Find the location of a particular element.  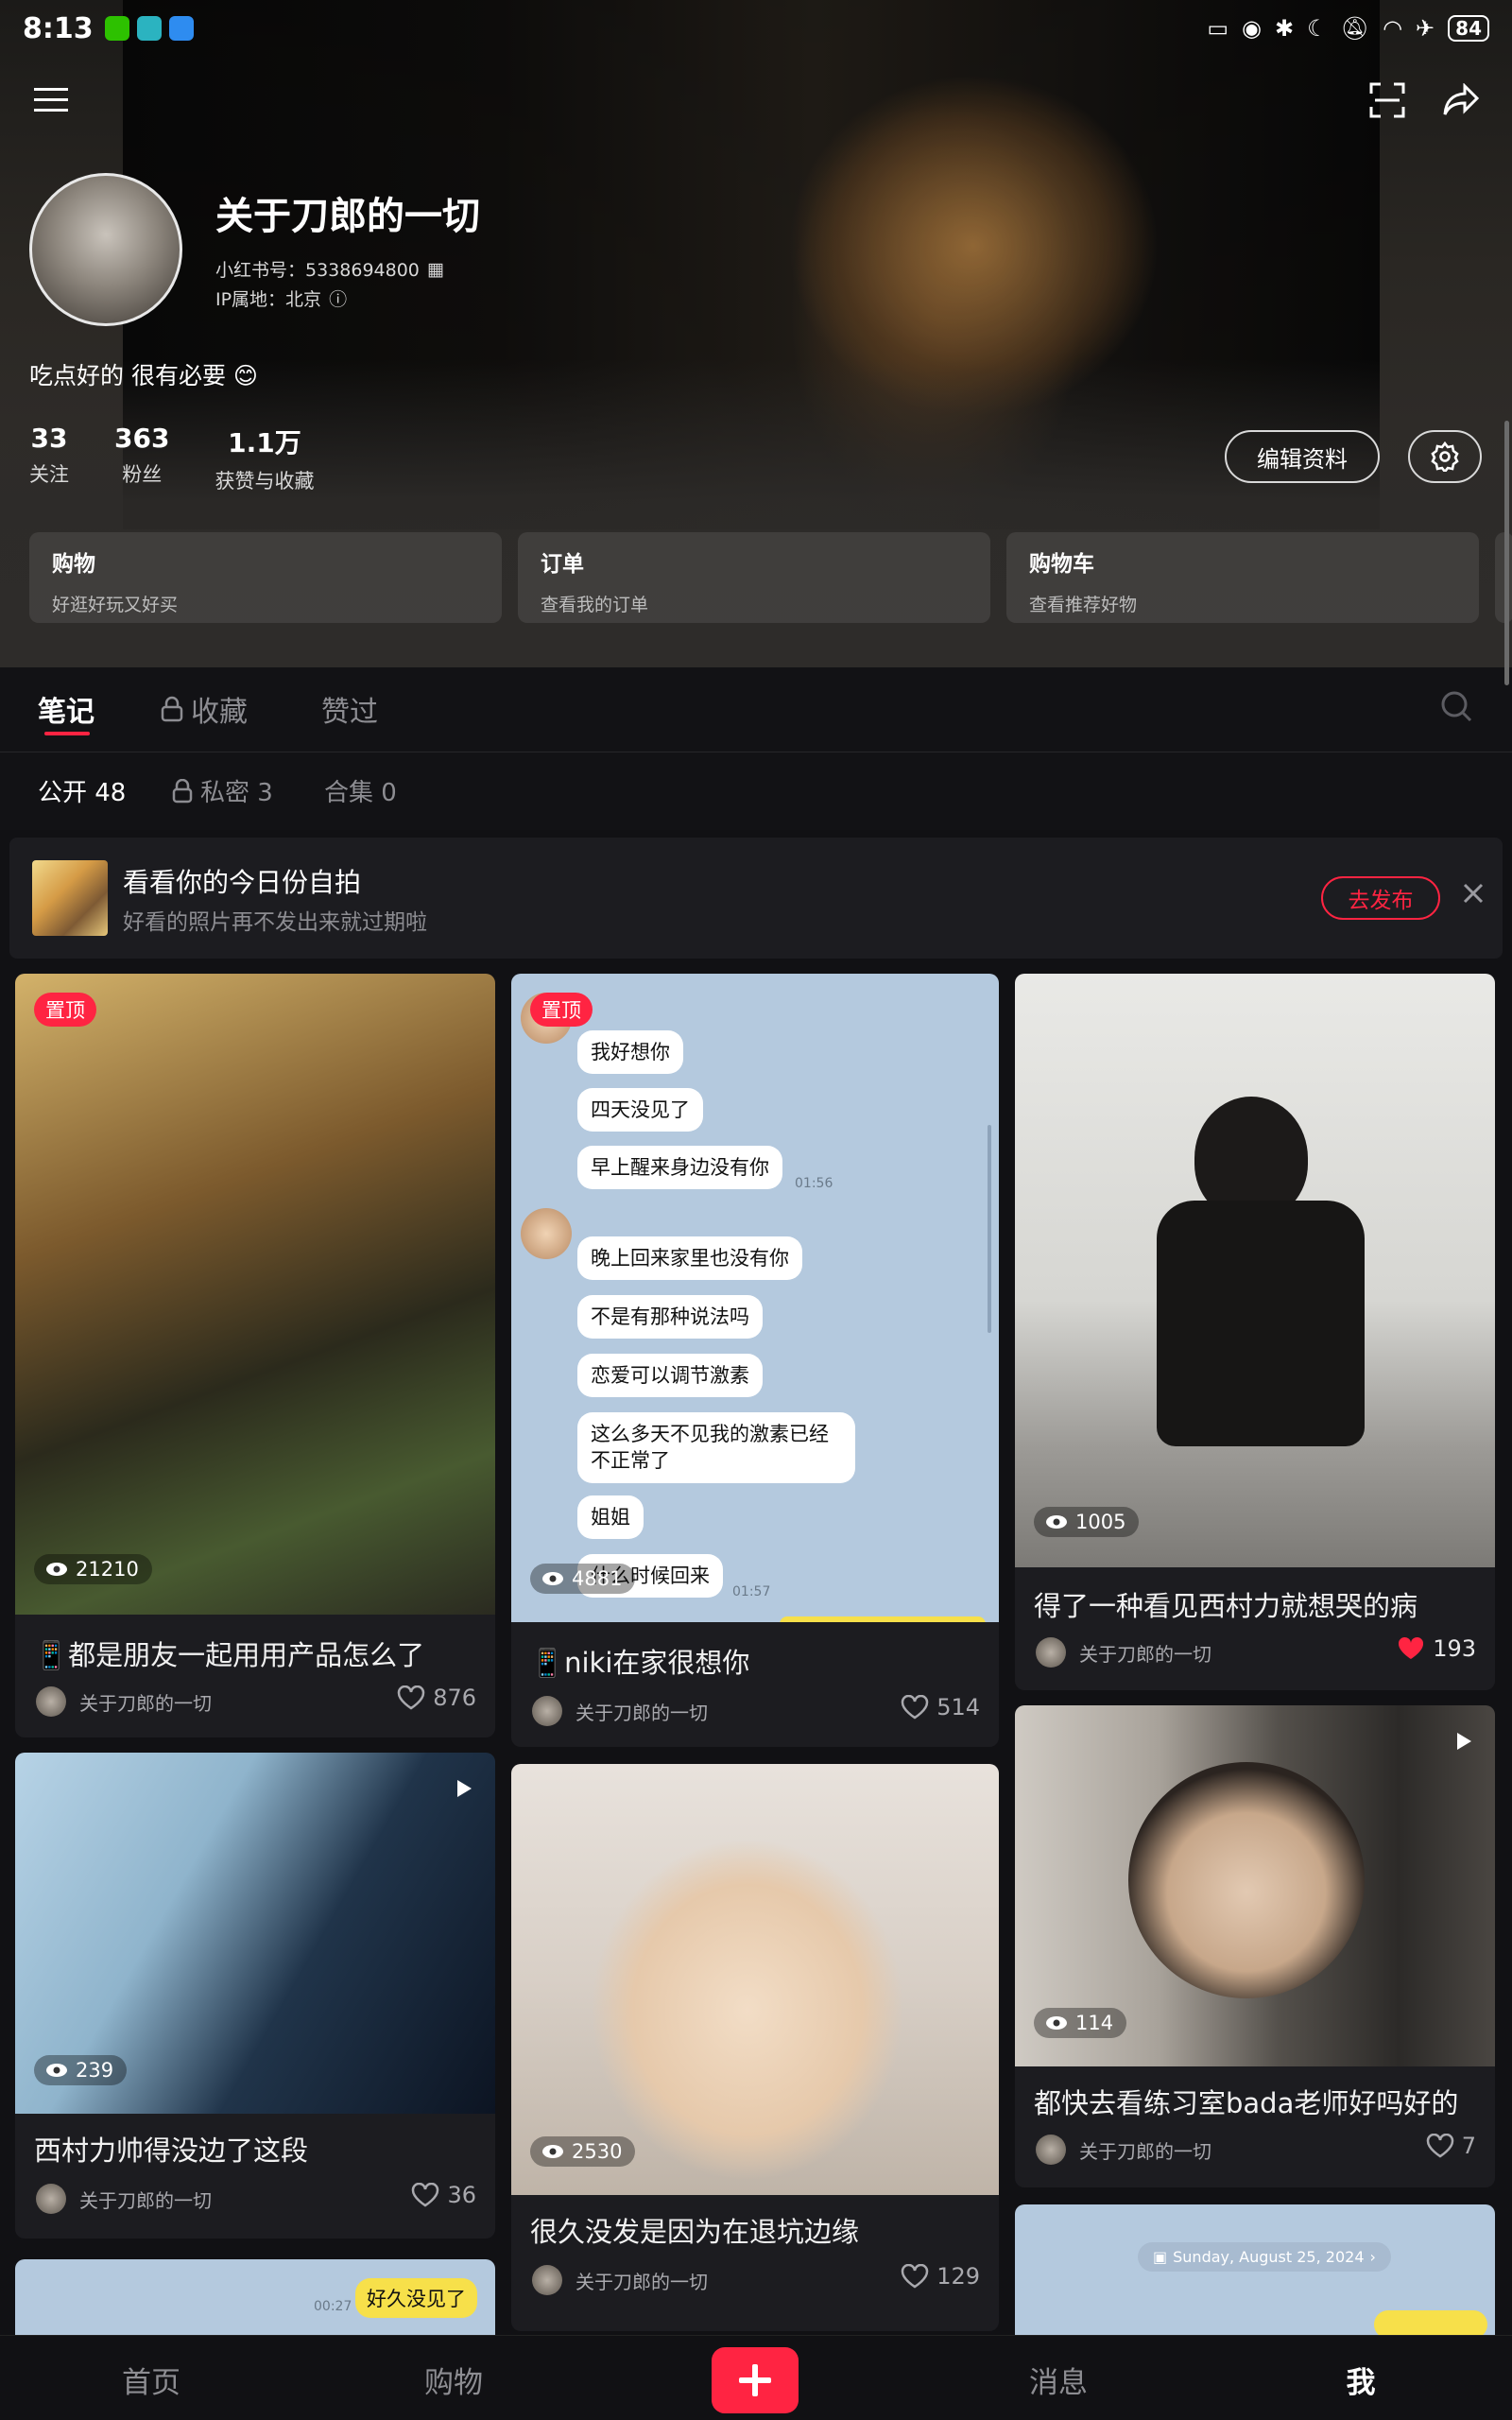

banner-thumbnail is located at coordinates (70, 898).